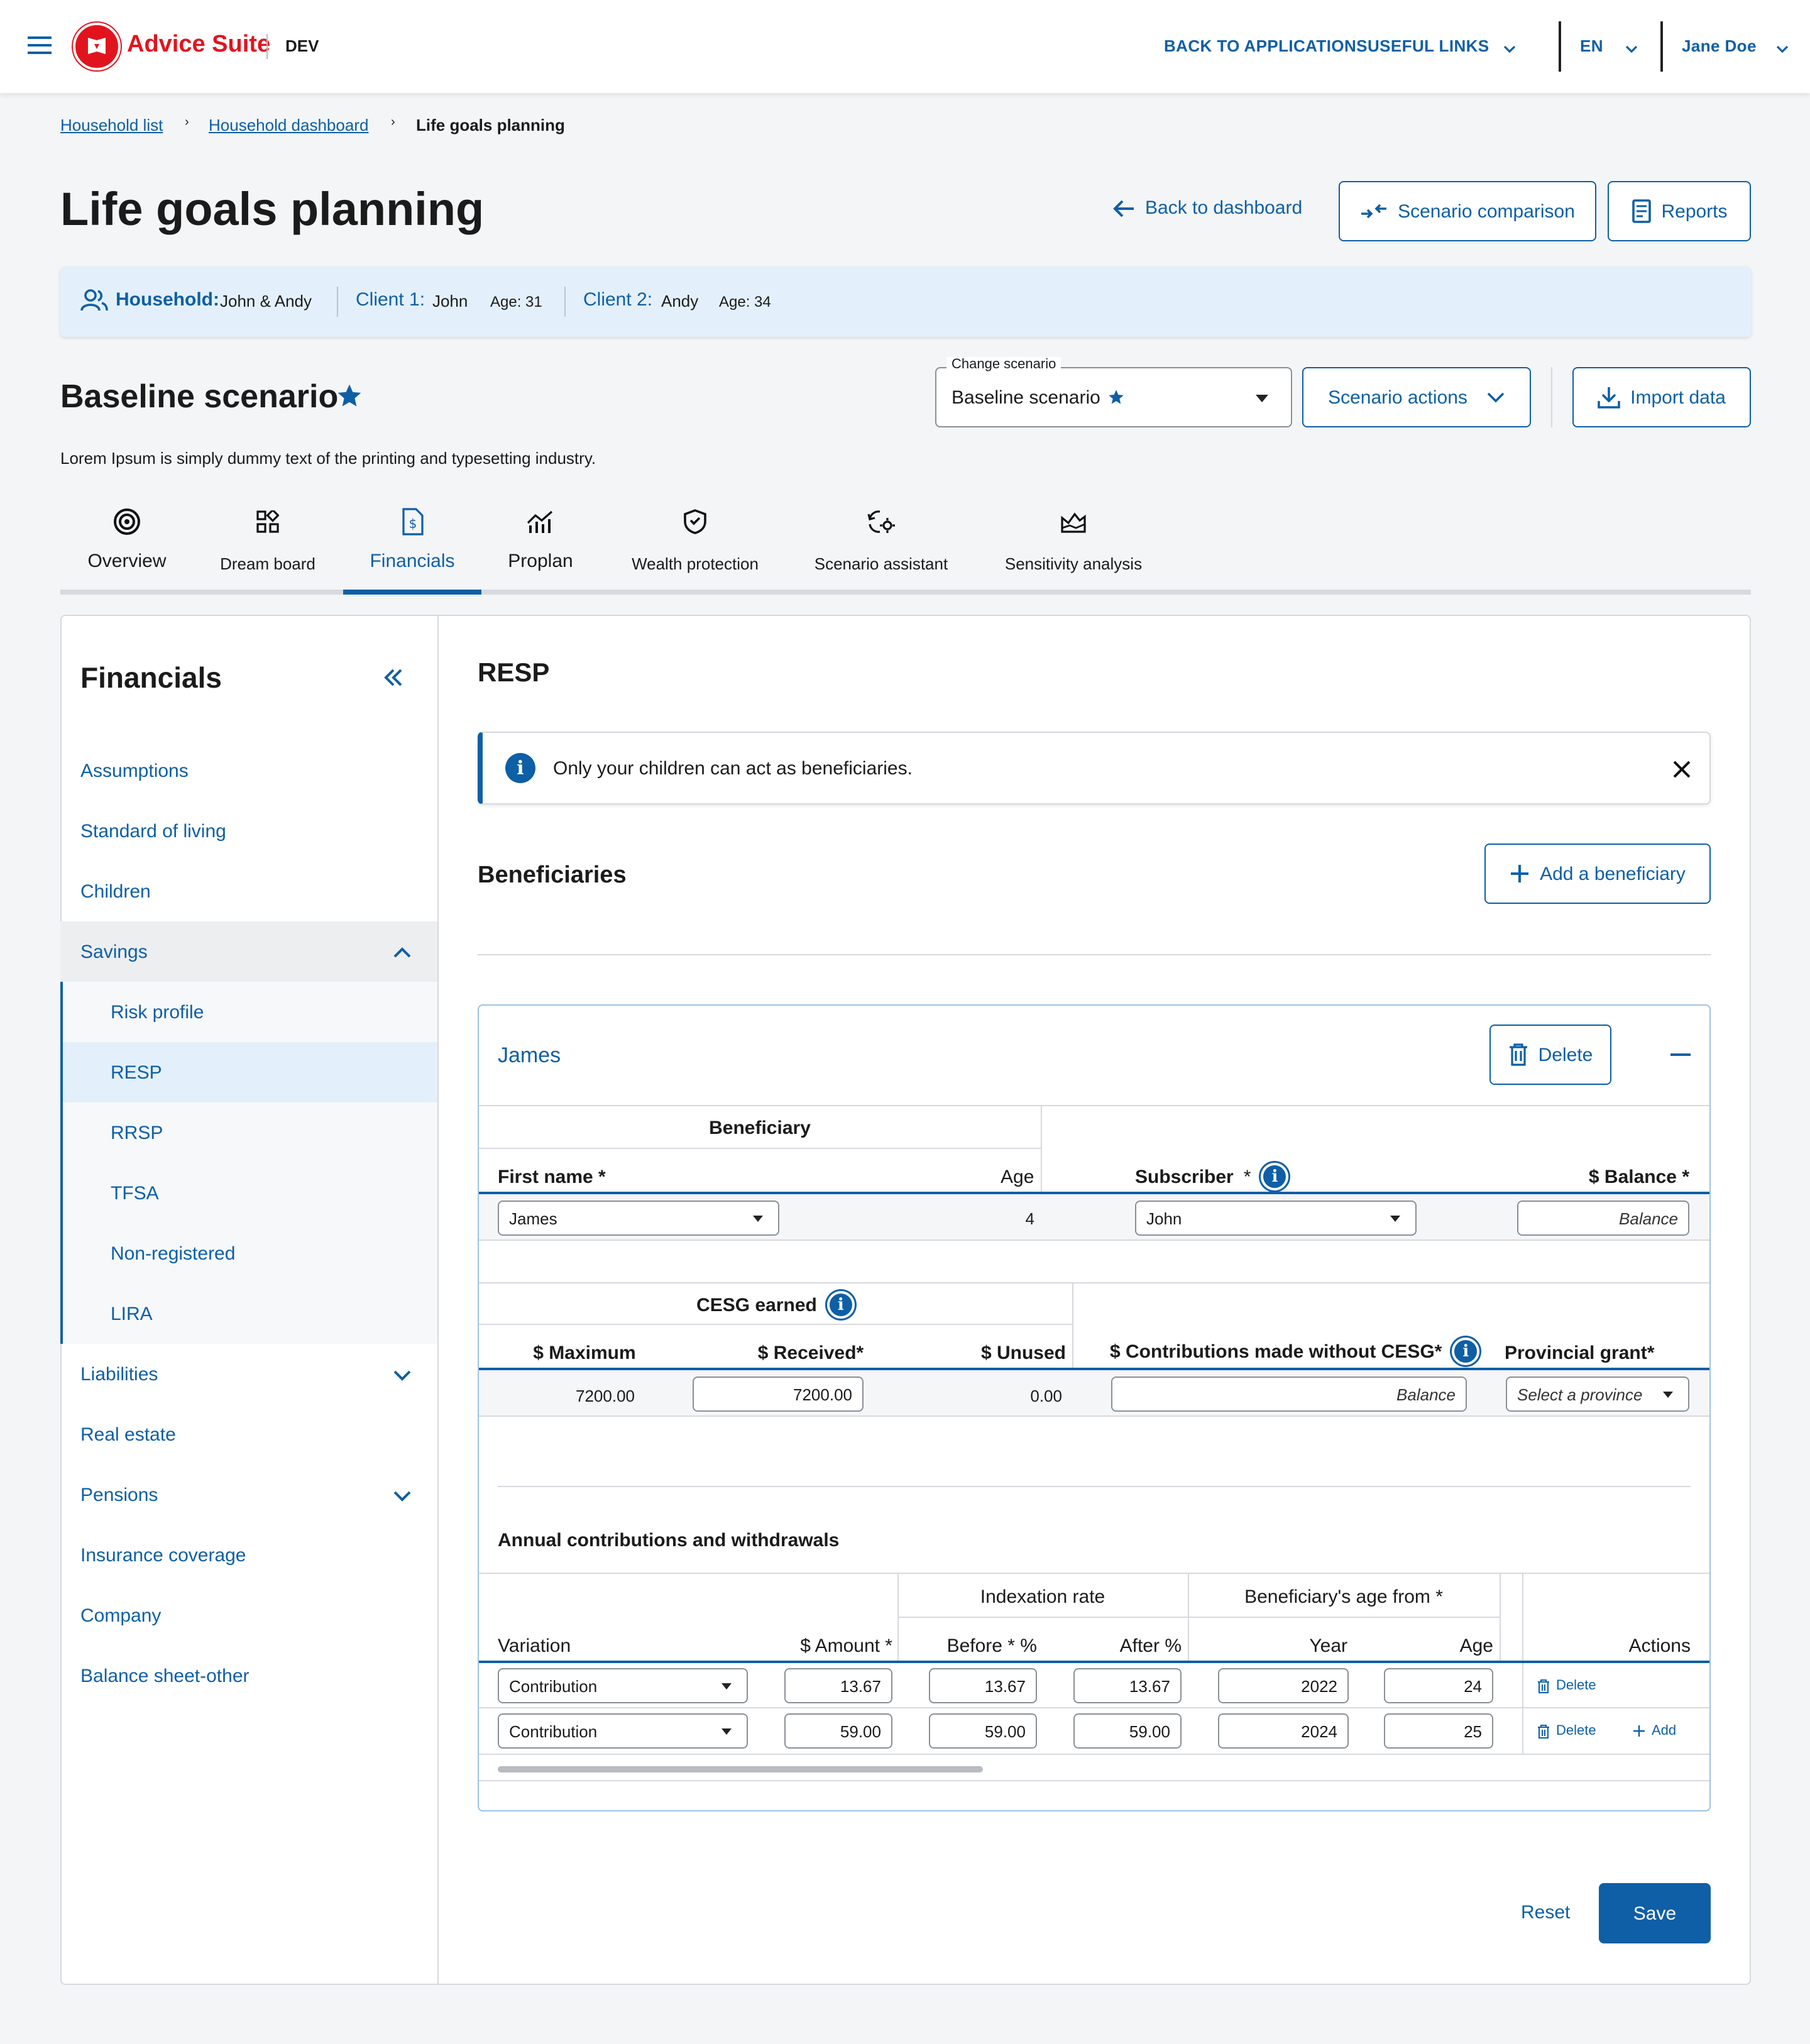 This screenshot has height=2044, width=1810. What do you see at coordinates (163, 1556) in the screenshot?
I see `sidebar-item-insurance-coverage: Insurance coverage` at bounding box center [163, 1556].